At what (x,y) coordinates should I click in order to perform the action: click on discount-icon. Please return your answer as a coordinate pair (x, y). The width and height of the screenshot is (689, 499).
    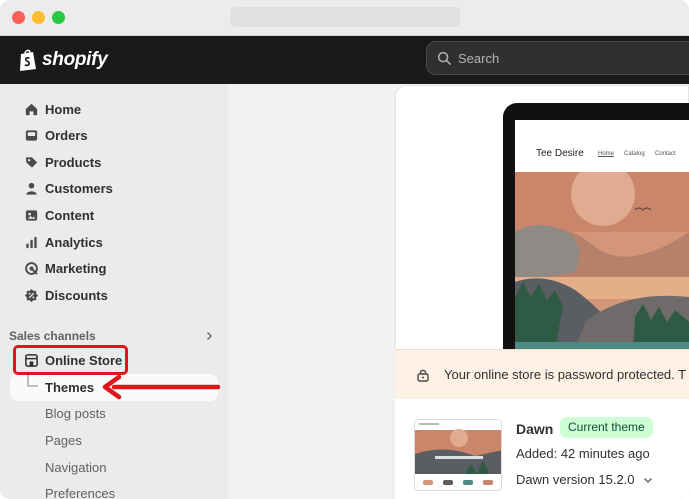
    Looking at the image, I should click on (31, 295).